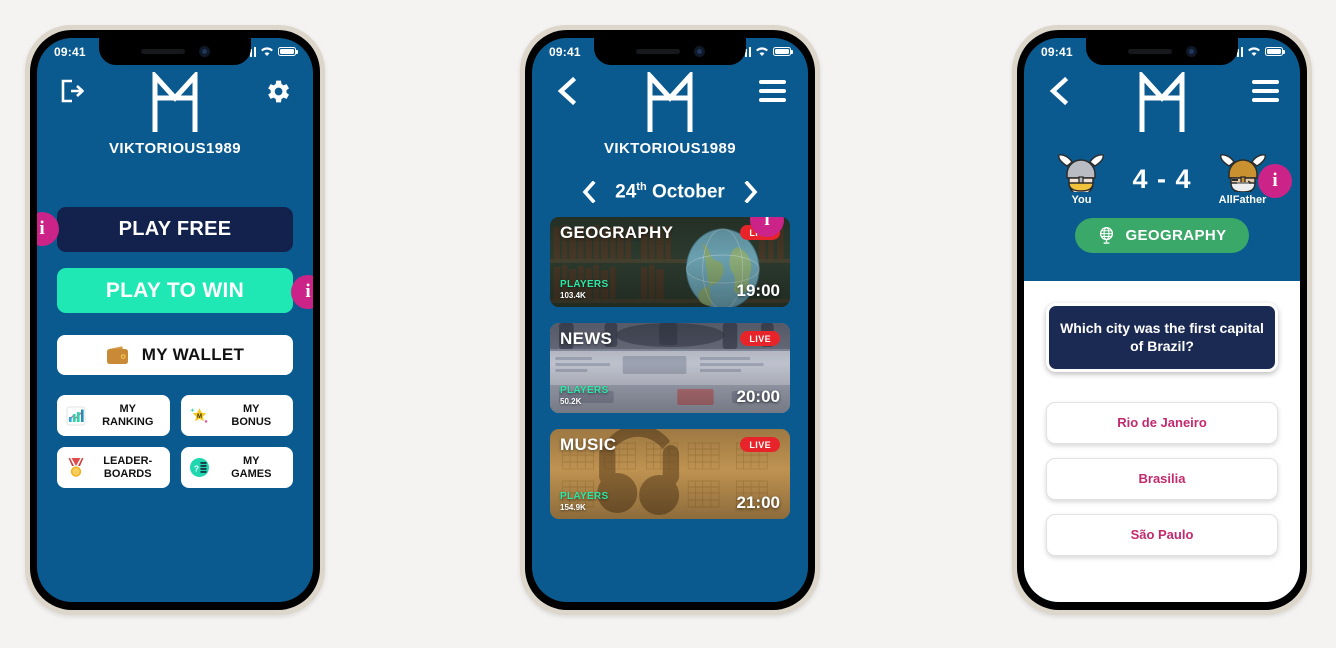 The image size is (1336, 648). I want to click on current-date-label: 24th October, so click(670, 192).